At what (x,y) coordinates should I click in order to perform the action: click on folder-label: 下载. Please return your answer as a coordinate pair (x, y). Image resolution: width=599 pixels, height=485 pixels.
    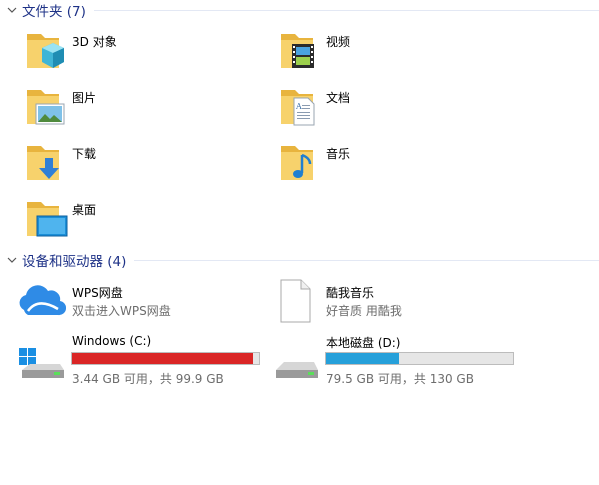
    Looking at the image, I should click on (84, 154).